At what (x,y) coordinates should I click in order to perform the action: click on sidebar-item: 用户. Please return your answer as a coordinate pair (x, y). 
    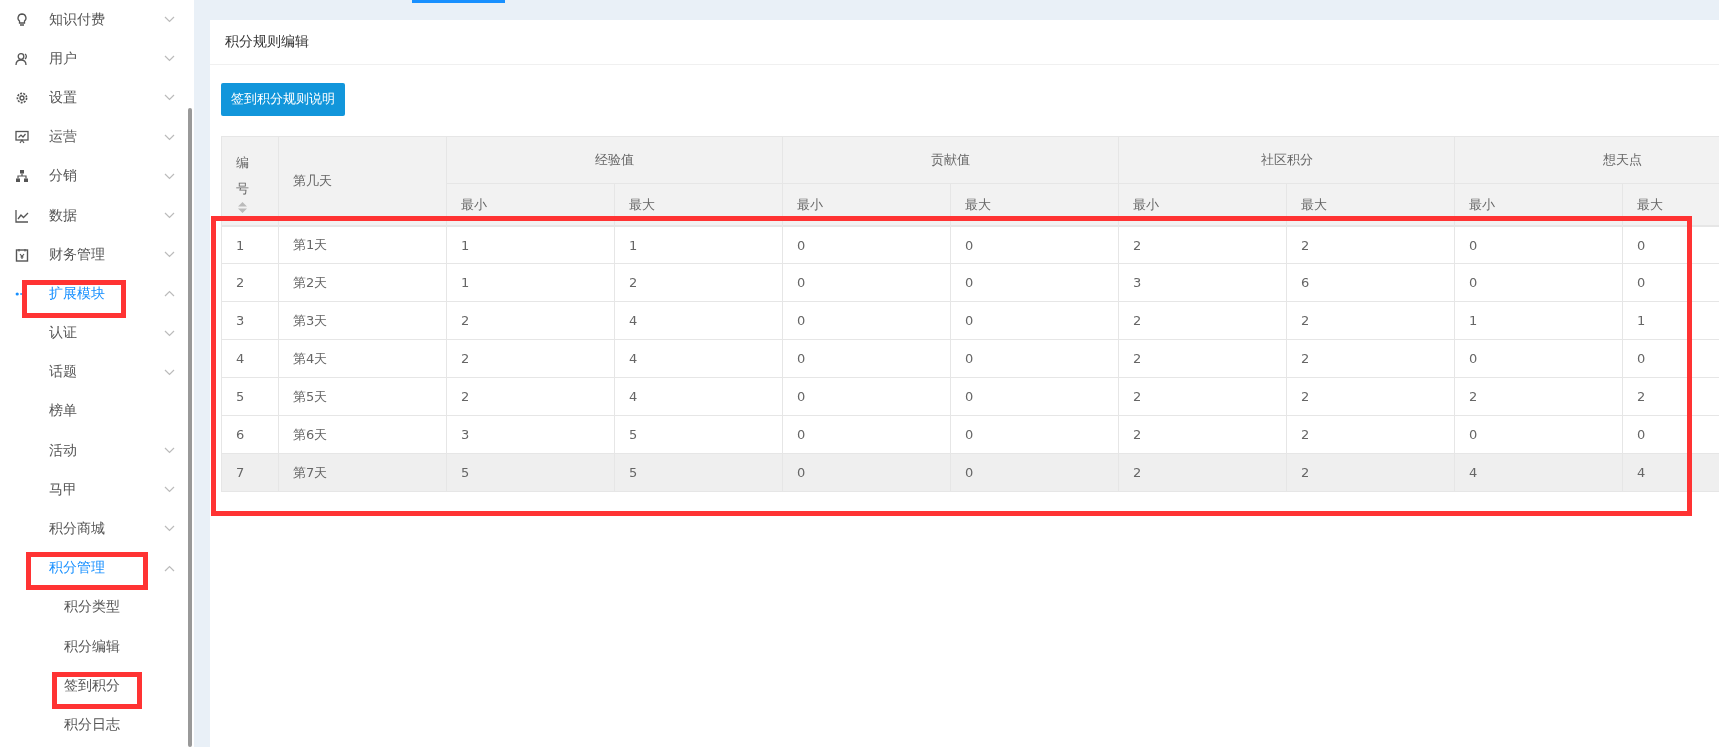
    Looking at the image, I should click on (63, 58).